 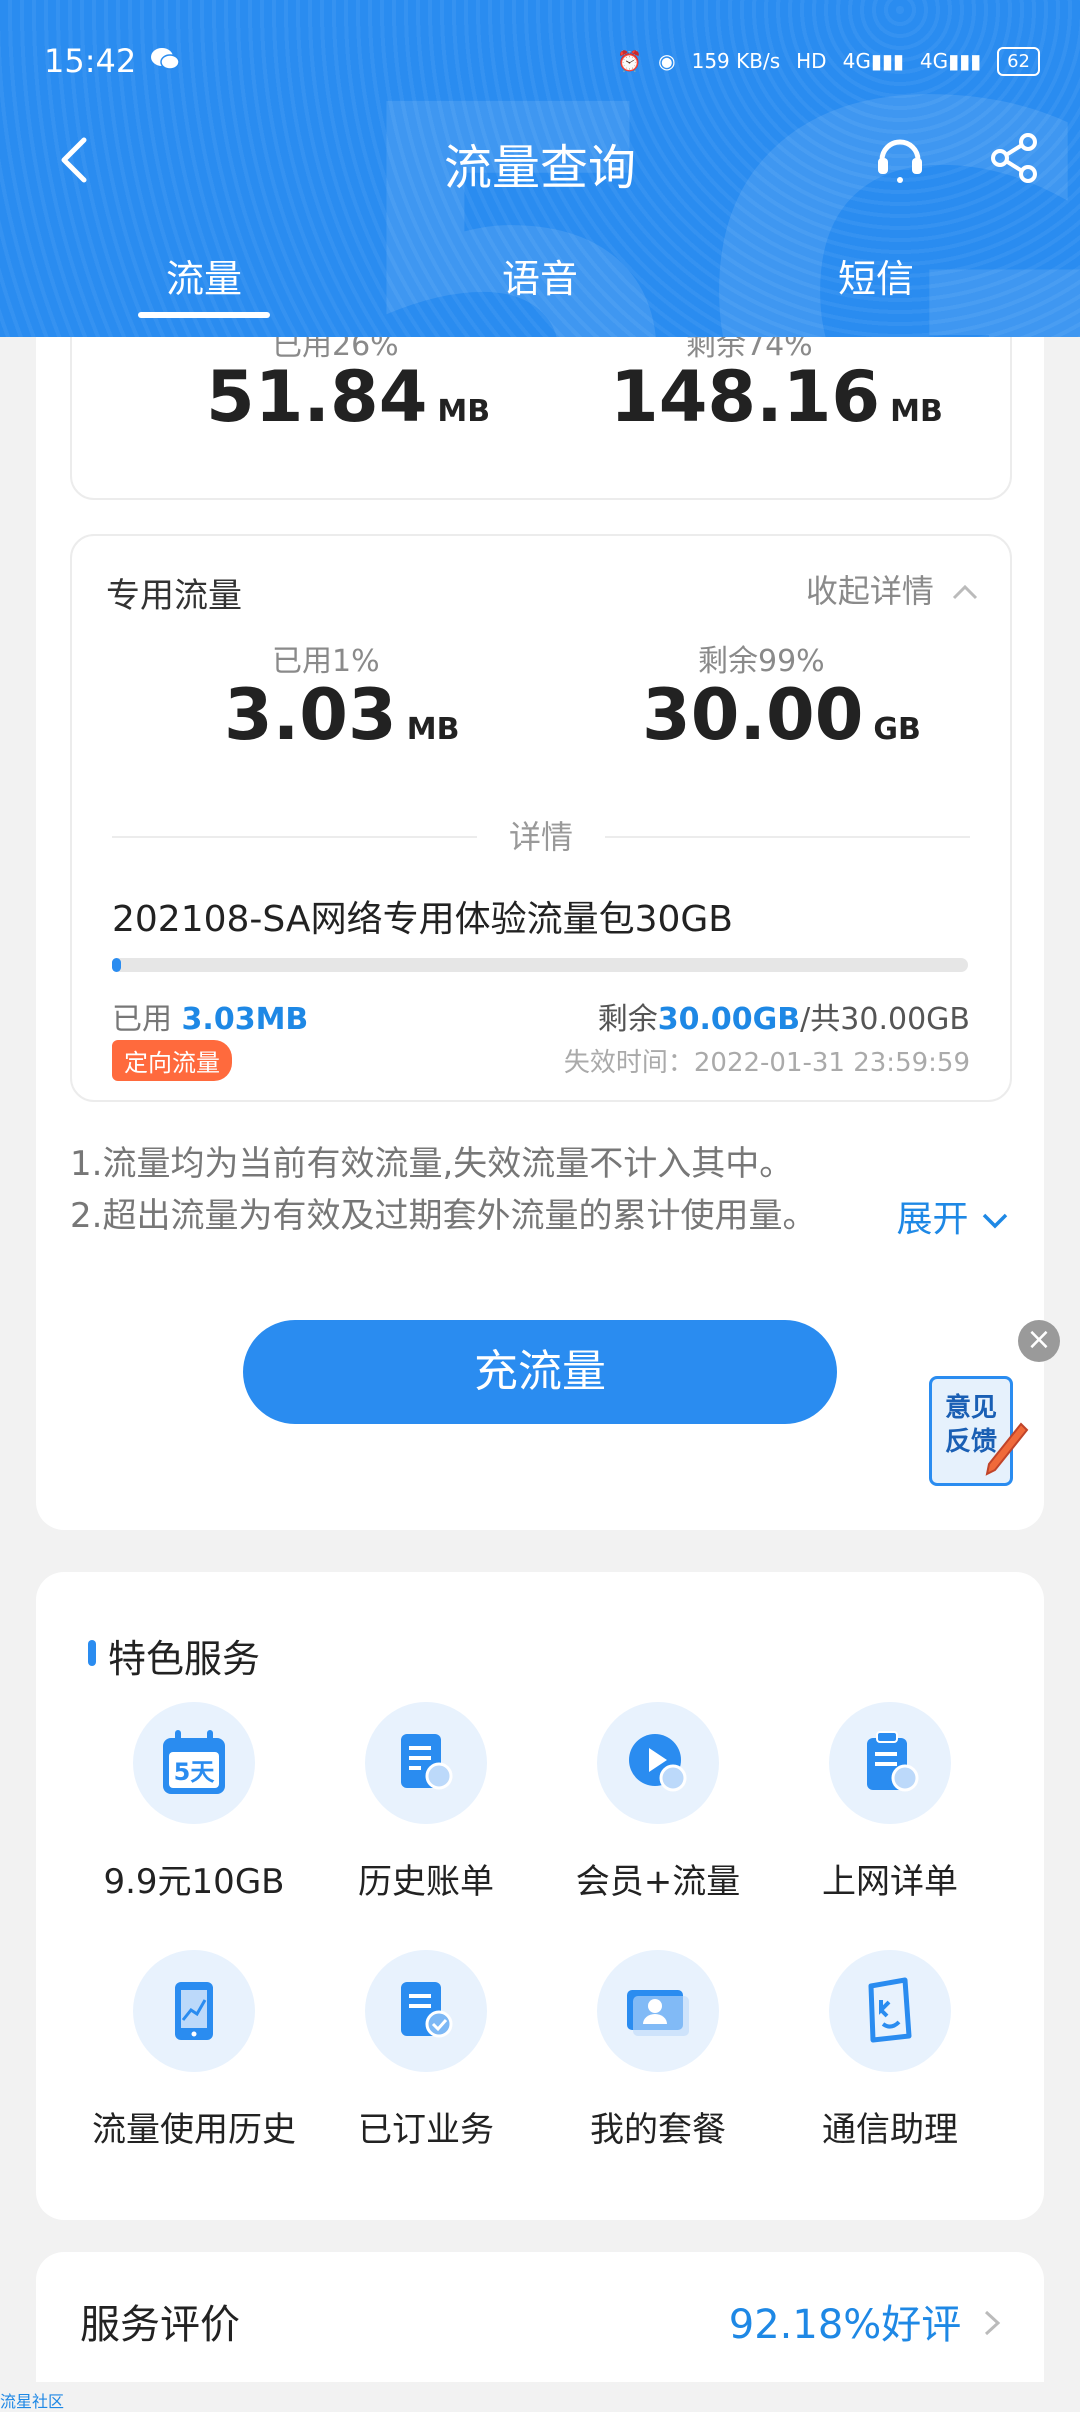 What do you see at coordinates (781, 715) in the screenshot?
I see `special-remain: 30.00 GB` at bounding box center [781, 715].